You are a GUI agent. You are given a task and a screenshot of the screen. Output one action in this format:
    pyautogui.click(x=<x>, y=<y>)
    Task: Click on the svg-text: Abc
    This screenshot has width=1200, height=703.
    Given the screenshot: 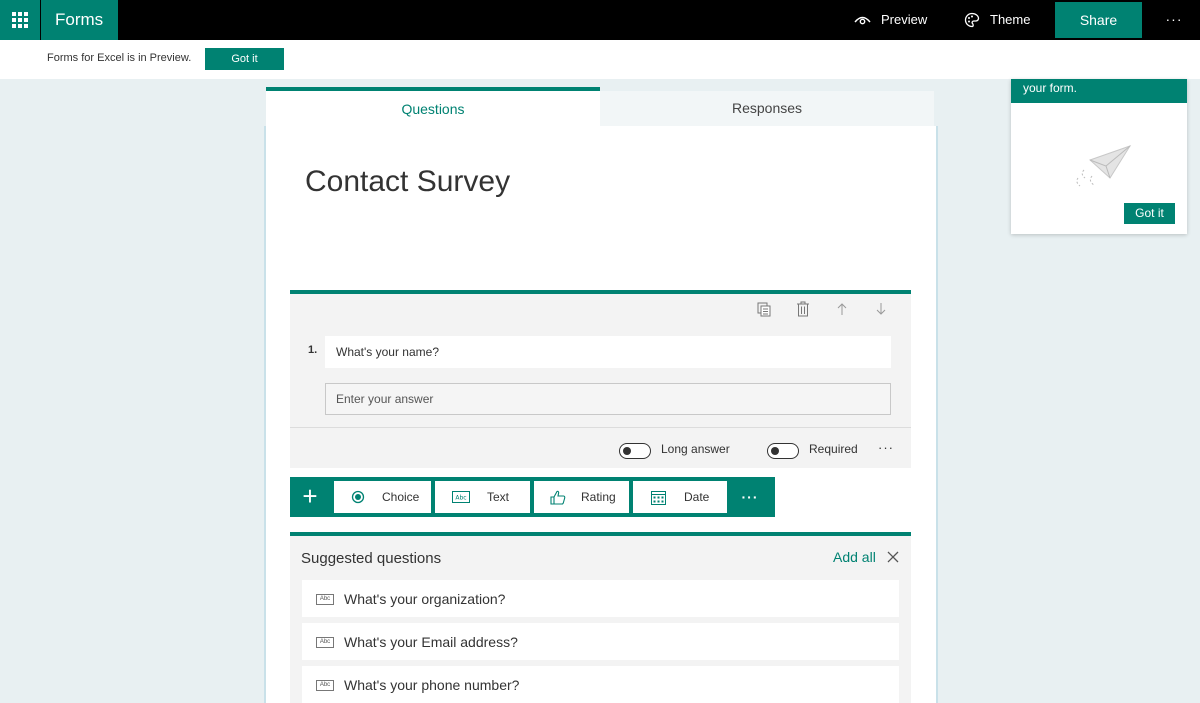 What is the action you would take?
    pyautogui.click(x=460, y=498)
    